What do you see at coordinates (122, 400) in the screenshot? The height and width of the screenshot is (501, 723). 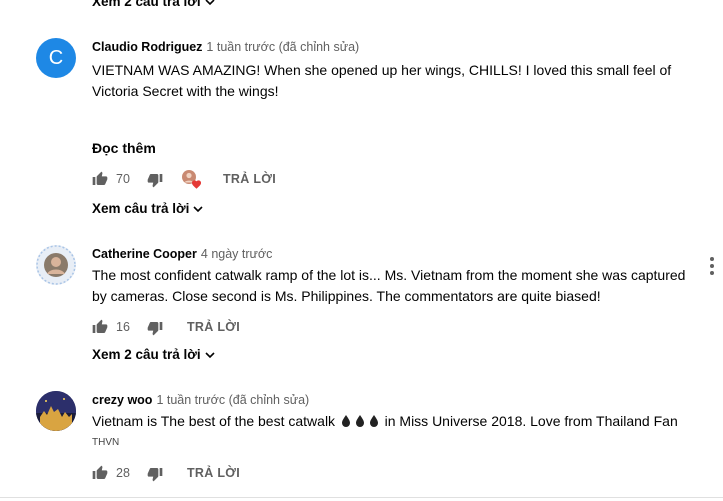 I see `author-name: crezy woo` at bounding box center [122, 400].